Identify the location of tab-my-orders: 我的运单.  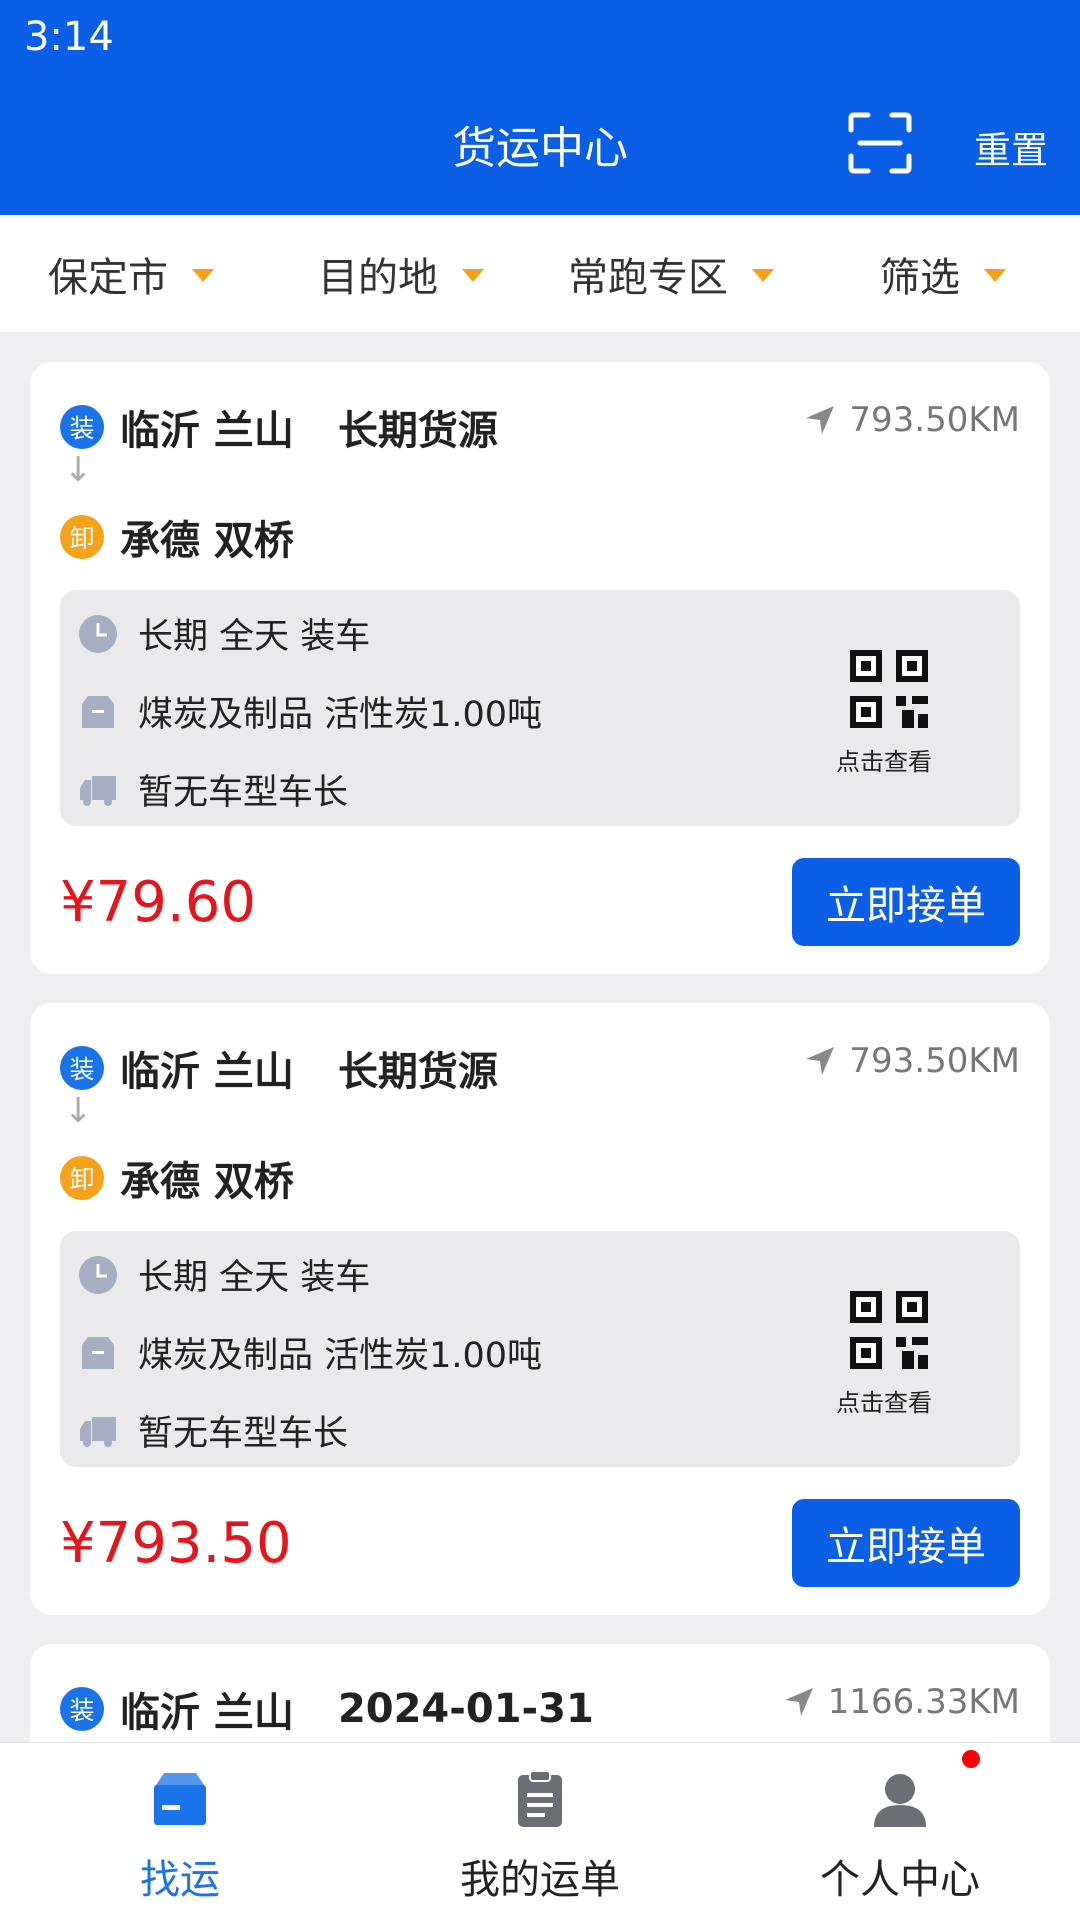
(540, 1831).